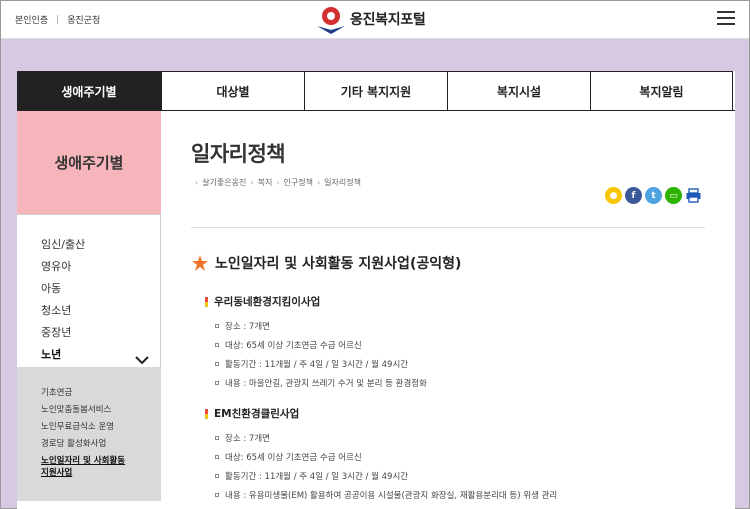 The image size is (750, 509). I want to click on chevron-down-icon, so click(142, 357).